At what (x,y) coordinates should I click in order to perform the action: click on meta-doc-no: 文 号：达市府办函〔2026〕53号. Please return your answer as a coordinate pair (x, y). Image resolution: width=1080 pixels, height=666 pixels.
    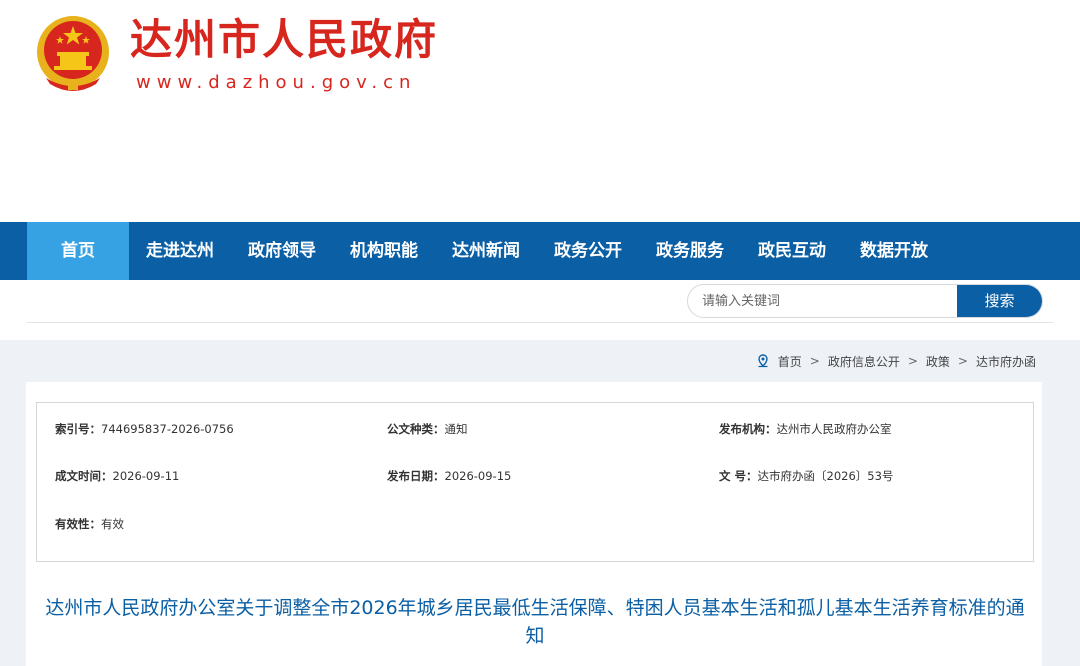
    Looking at the image, I should click on (806, 476).